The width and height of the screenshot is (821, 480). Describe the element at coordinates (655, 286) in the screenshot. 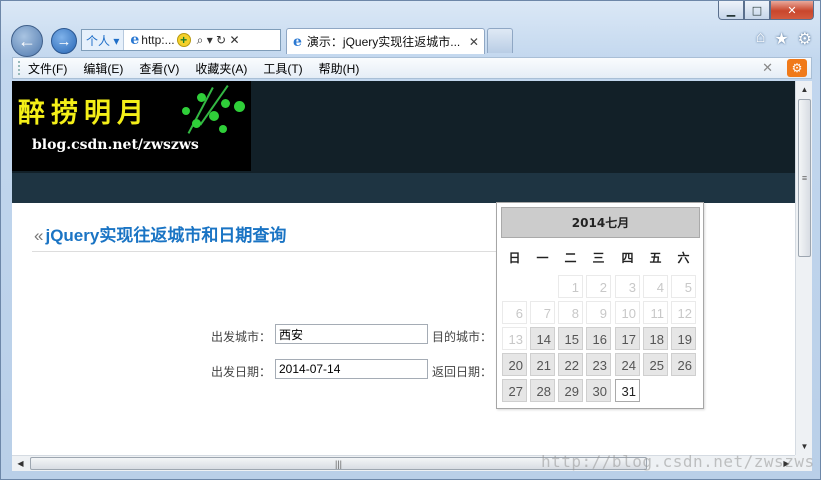

I see `datepicker-day: 4` at that location.